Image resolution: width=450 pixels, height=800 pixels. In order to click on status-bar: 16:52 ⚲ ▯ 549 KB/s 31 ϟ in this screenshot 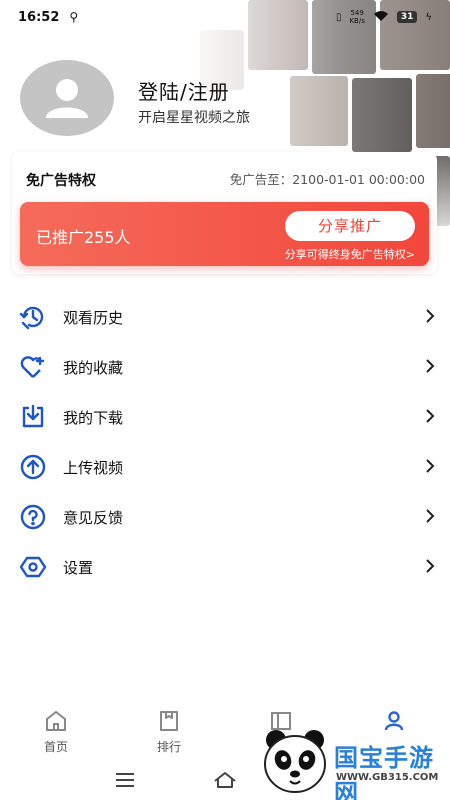, I will do `click(225, 17)`.